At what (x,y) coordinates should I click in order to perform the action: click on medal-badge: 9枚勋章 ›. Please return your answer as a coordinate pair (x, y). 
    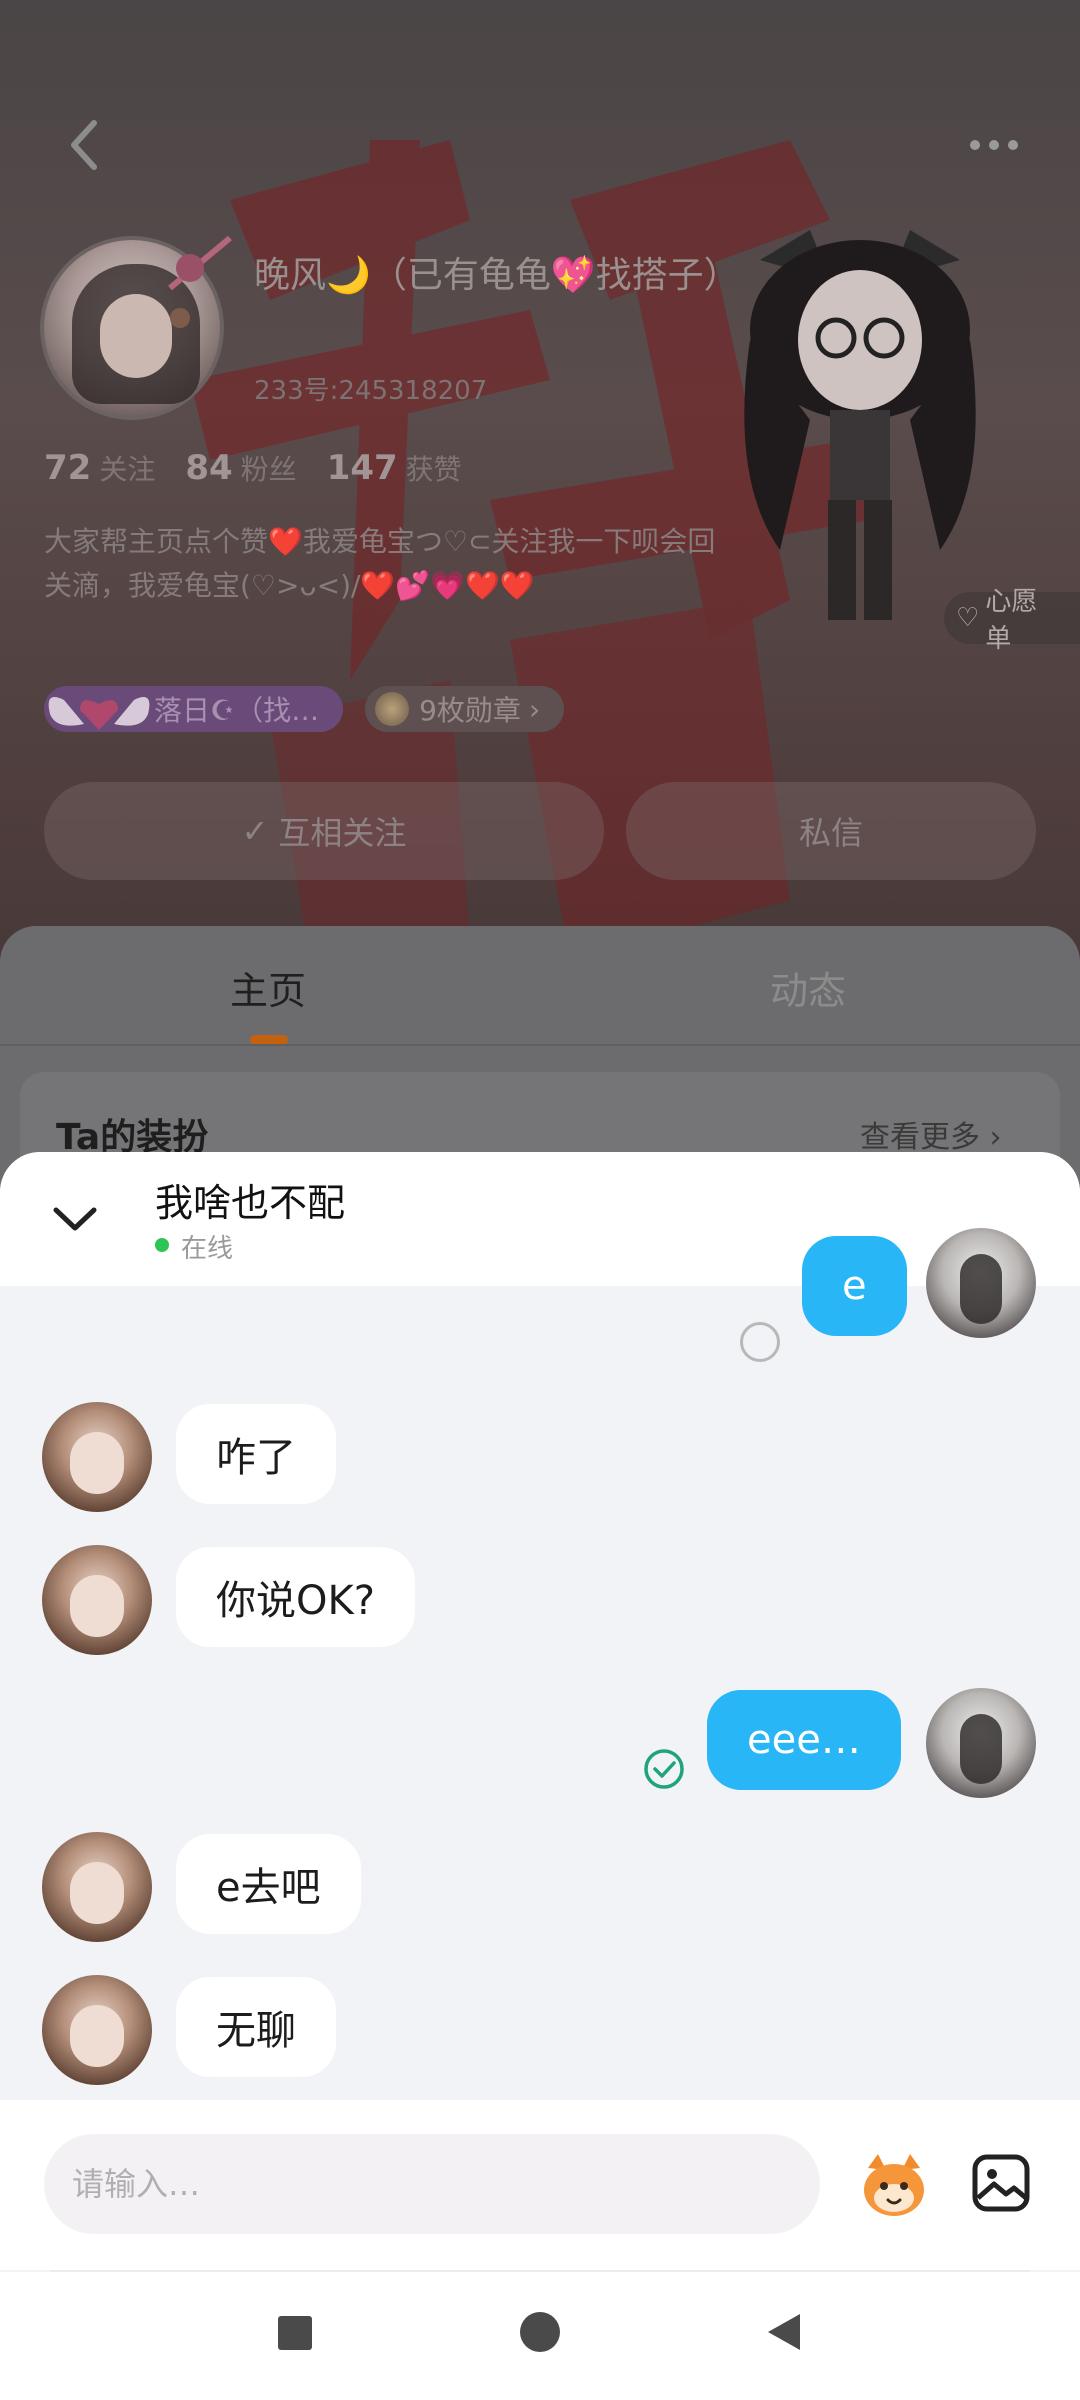
    Looking at the image, I should click on (465, 709).